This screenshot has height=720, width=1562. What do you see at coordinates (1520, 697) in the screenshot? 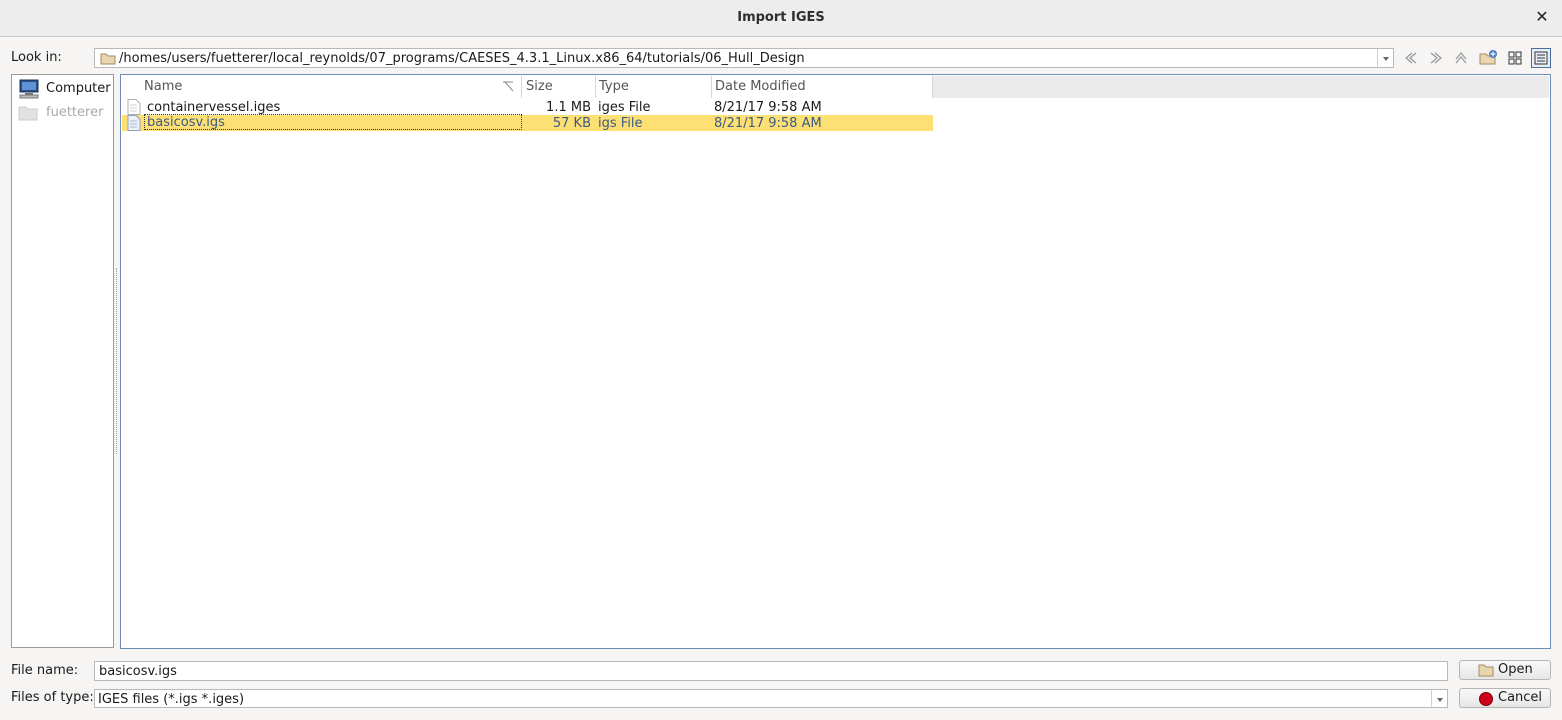
I see `cancel-button-label: Cancel` at bounding box center [1520, 697].